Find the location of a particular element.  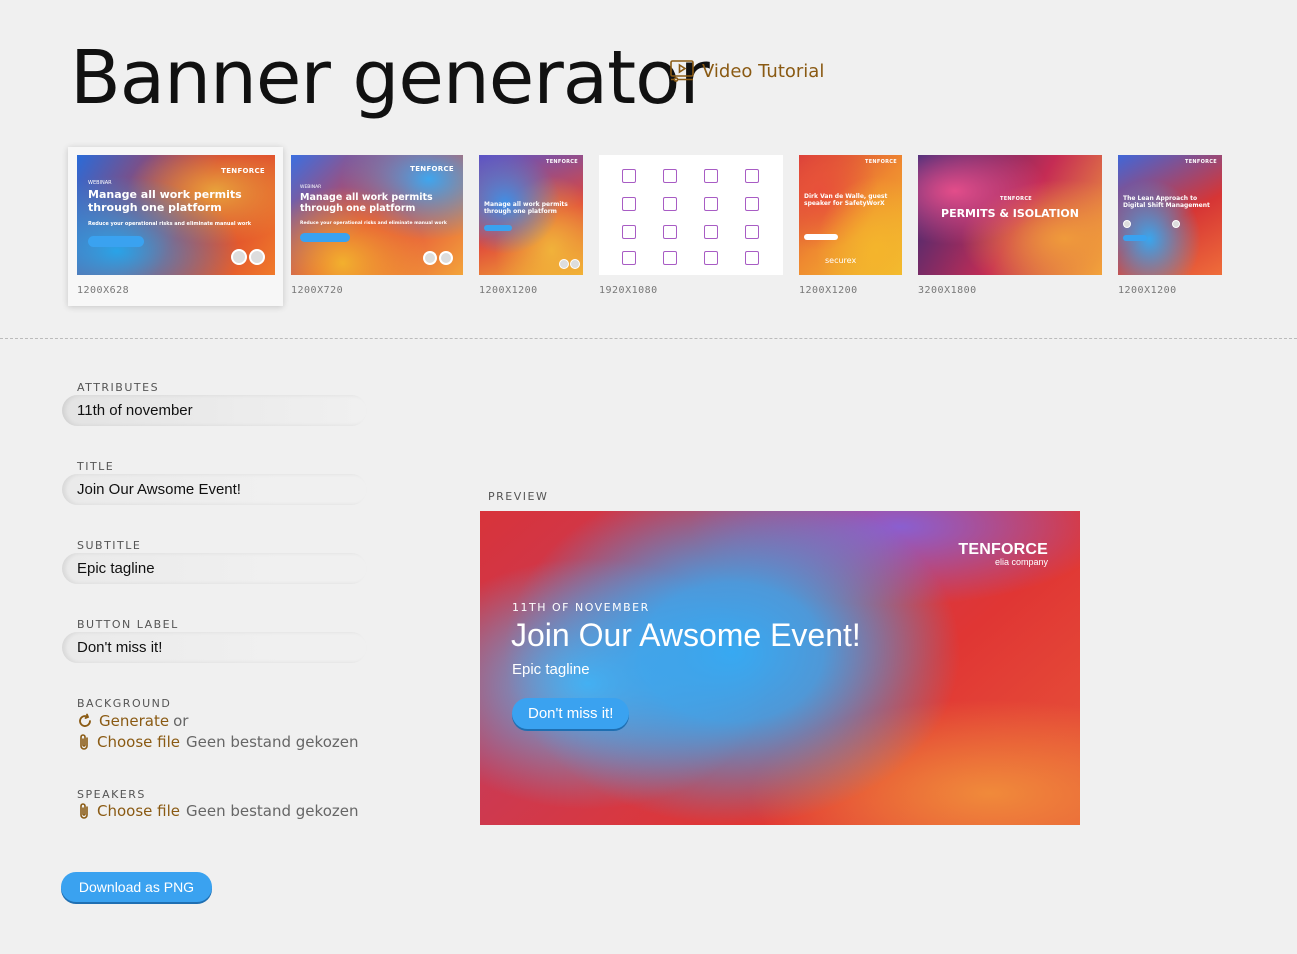

button-label-input: Don't miss it! is located at coordinates (214, 647).